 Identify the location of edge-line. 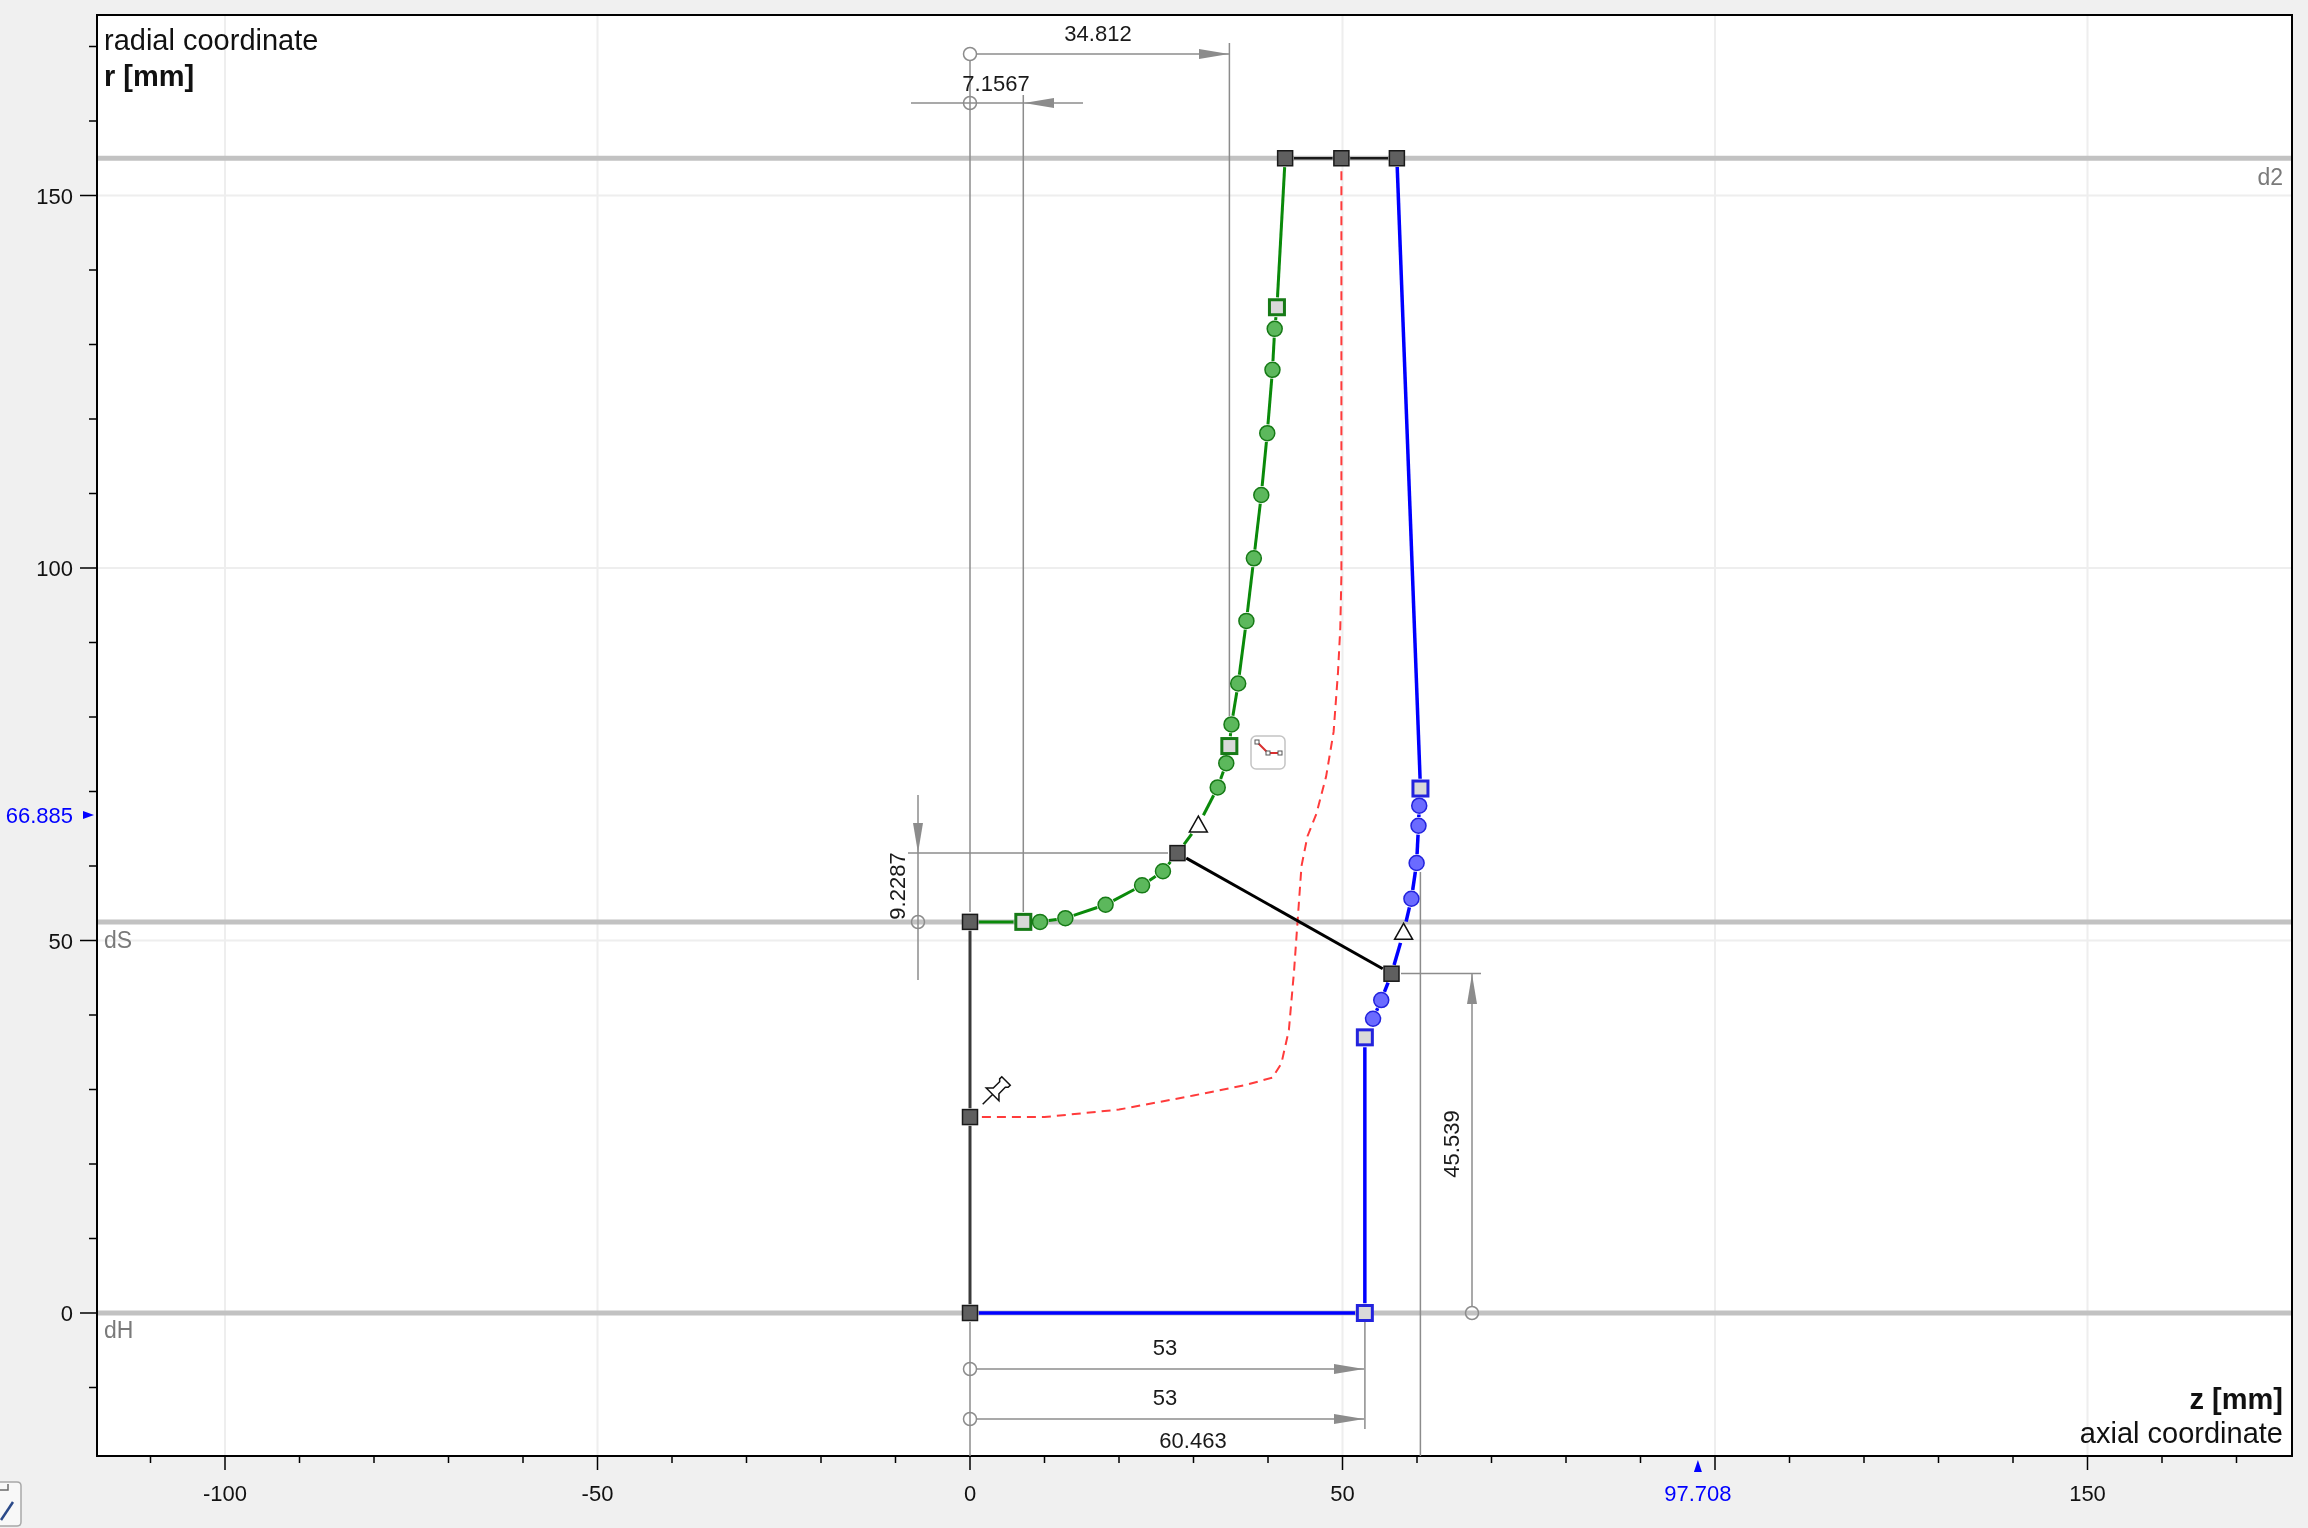
(1284, 913).